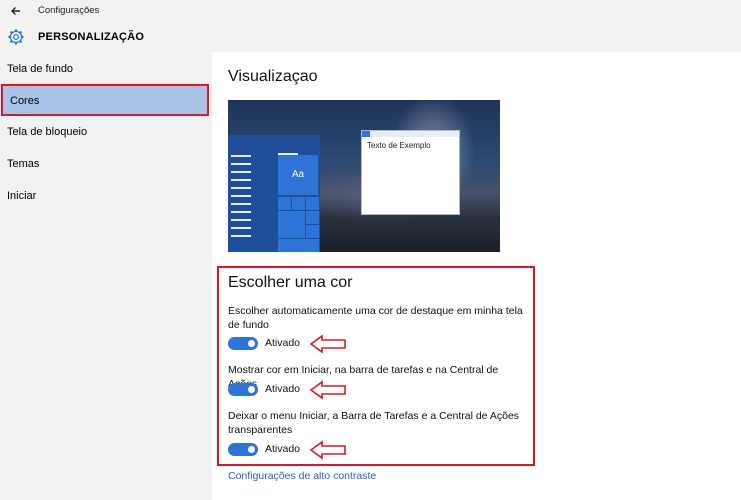 The image size is (741, 500). I want to click on option-3-state: Ativado, so click(283, 449).